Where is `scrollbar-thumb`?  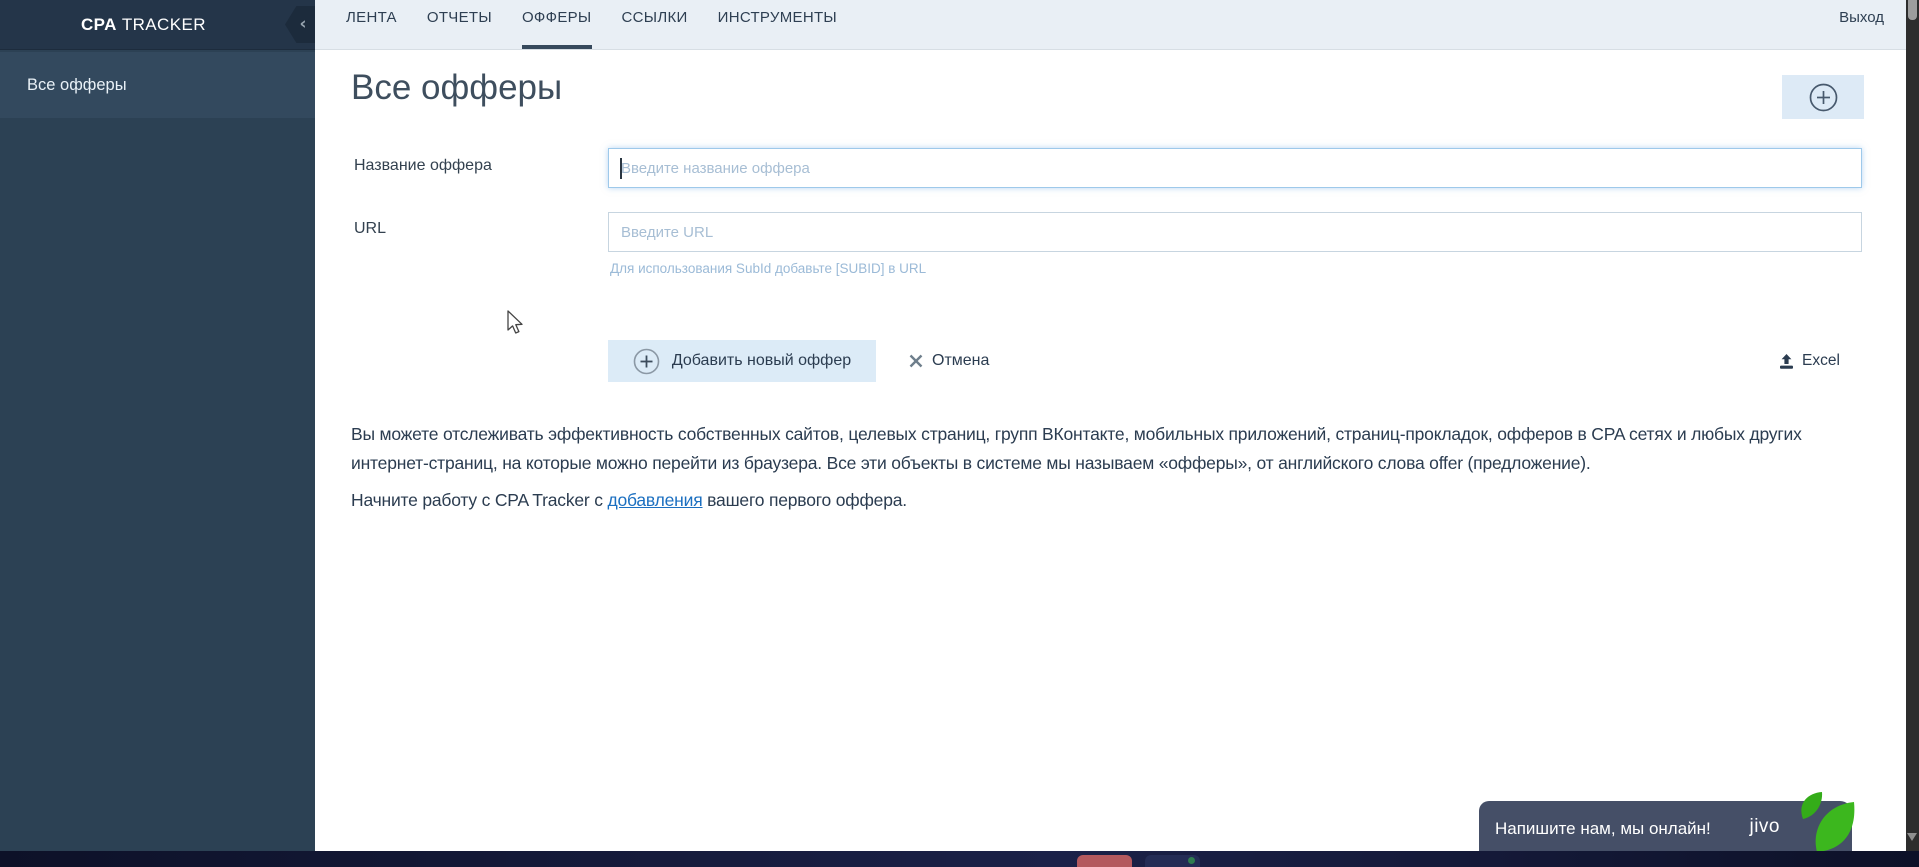
scrollbar-thumb is located at coordinates (1912, 10).